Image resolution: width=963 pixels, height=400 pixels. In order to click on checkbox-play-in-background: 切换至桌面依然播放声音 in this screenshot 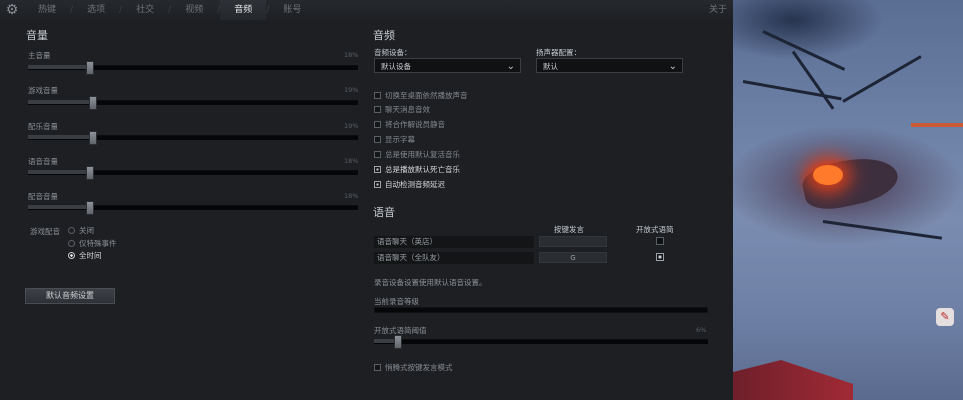, I will do `click(421, 95)`.